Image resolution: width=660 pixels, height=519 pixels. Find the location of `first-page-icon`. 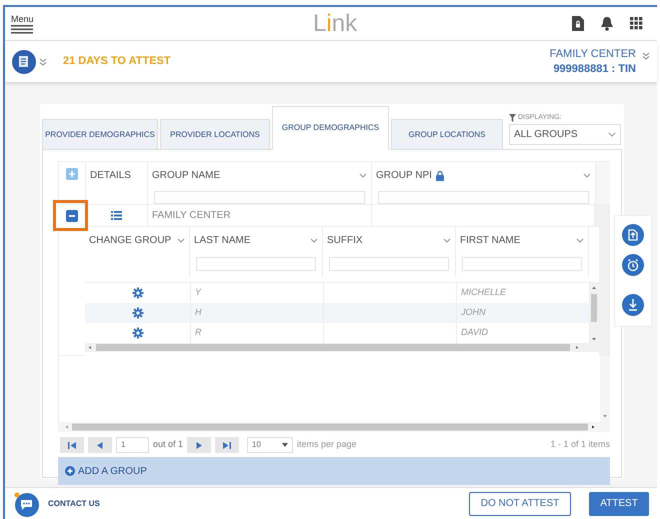

first-page-icon is located at coordinates (72, 445).